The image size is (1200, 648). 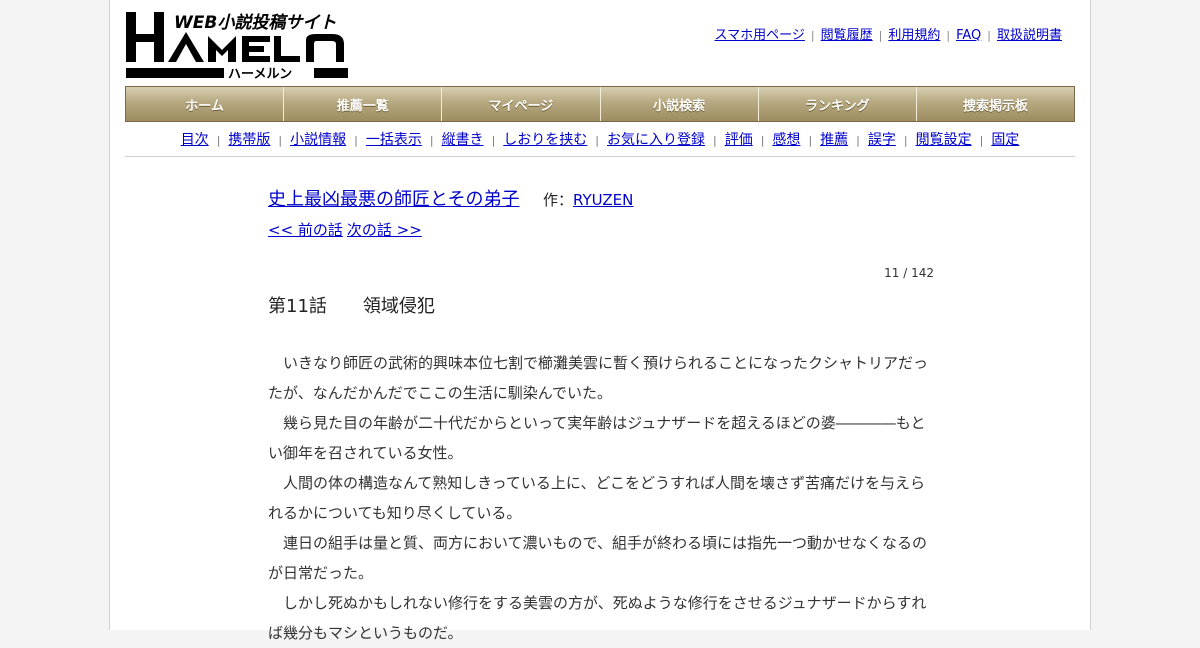 What do you see at coordinates (305, 230) in the screenshot?
I see `prev-chapter-link: << 前の話` at bounding box center [305, 230].